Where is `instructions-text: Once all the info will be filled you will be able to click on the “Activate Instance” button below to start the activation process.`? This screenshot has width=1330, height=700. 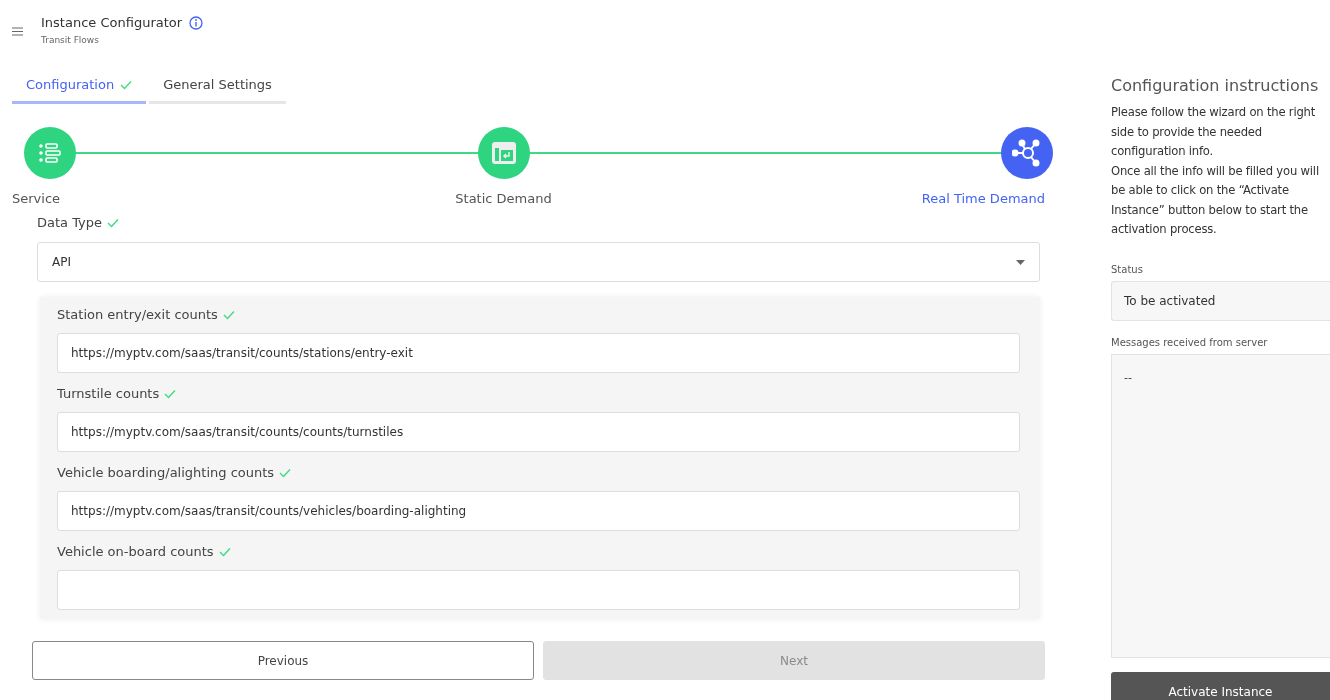
instructions-text: Once all the info will be filled you will be able to click on the “Activate Instance” button below to start the activation process. is located at coordinates (1215, 200).